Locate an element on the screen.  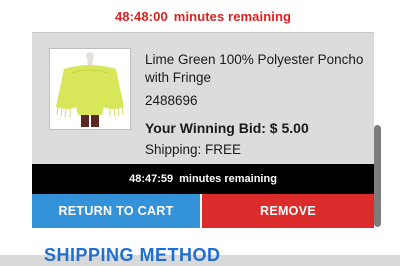
left-gutter is located at coordinates (16, 127).